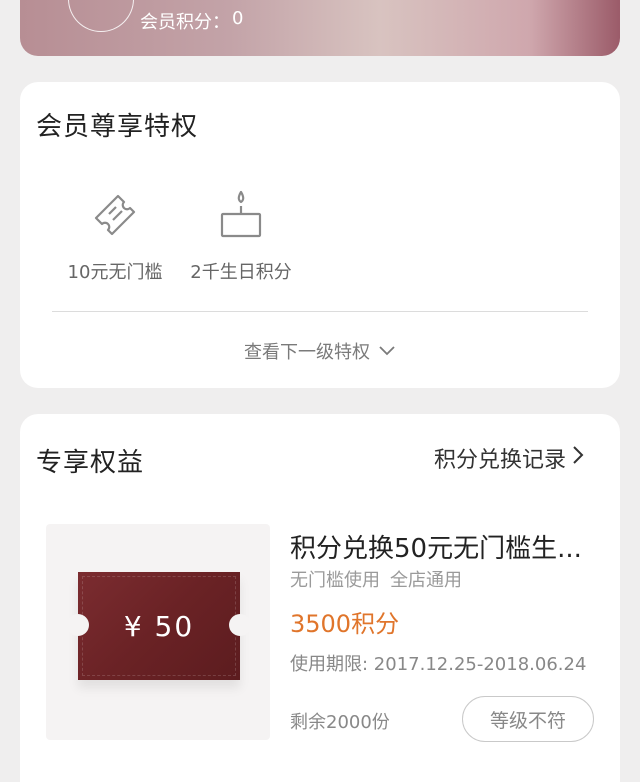 The width and height of the screenshot is (640, 782). Describe the element at coordinates (438, 664) in the screenshot. I see `benefit-validity: 使用期限: 2017.12.25-2018.06.24` at that location.